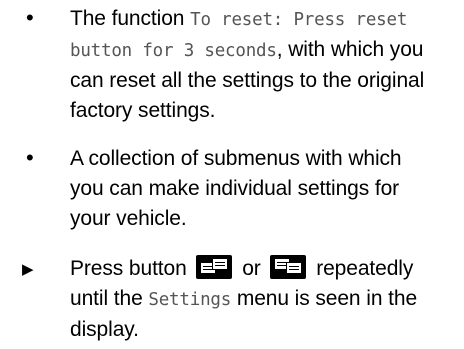 The image size is (464, 349). I want to click on page-back-button-icon, so click(214, 267).